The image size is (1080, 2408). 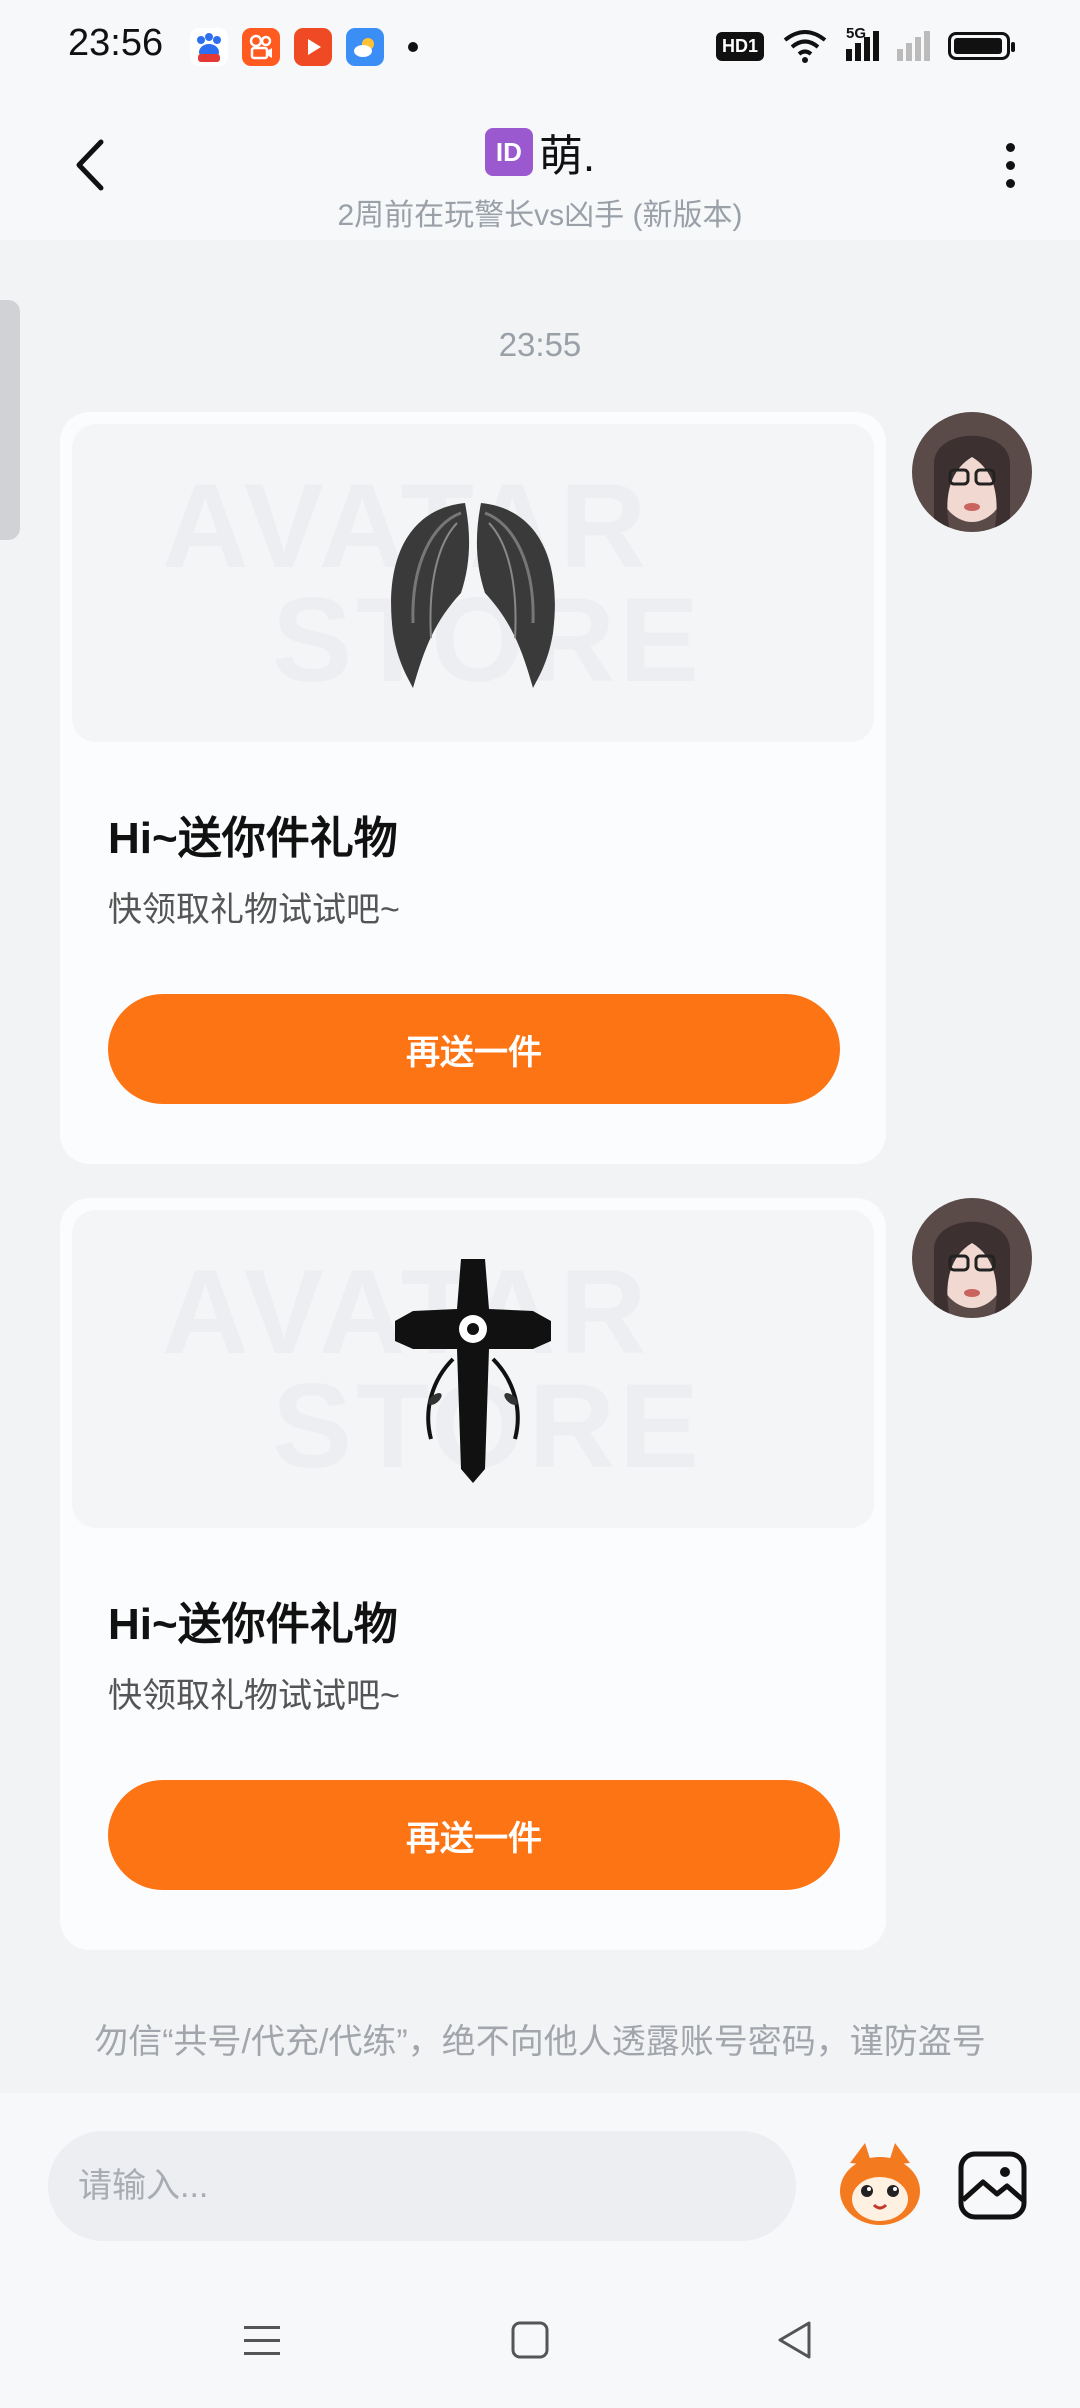 What do you see at coordinates (473, 595) in the screenshot?
I see `wings-icon` at bounding box center [473, 595].